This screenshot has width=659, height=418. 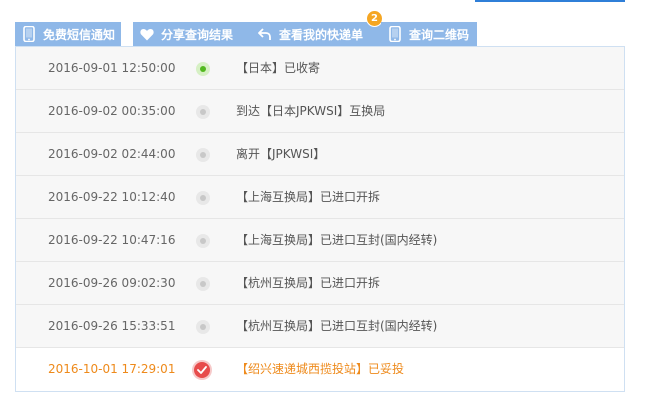 I want to click on qrcode-label: 查询二维码, so click(x=439, y=34).